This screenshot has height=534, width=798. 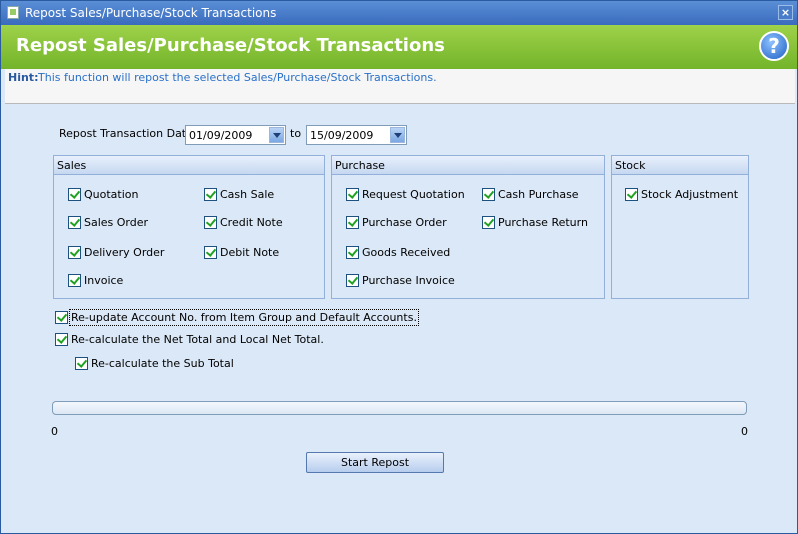 What do you see at coordinates (375, 462) in the screenshot?
I see `start-repost-button: Start Repost` at bounding box center [375, 462].